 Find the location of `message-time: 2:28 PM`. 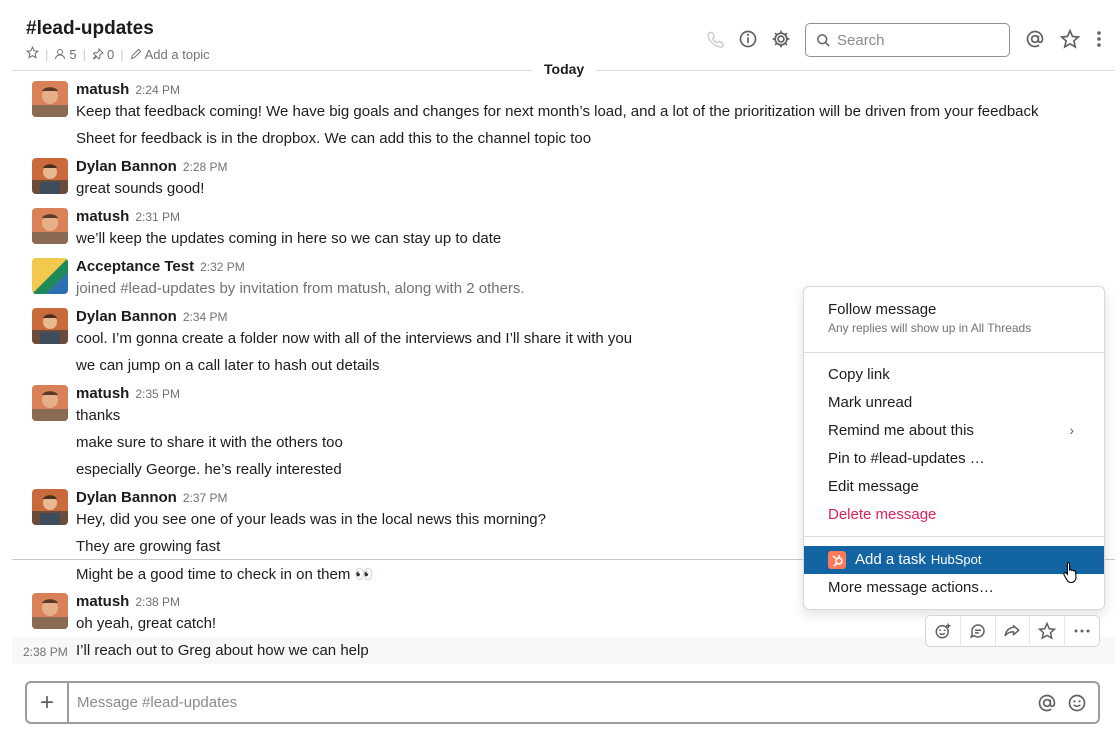

message-time: 2:28 PM is located at coordinates (205, 167).